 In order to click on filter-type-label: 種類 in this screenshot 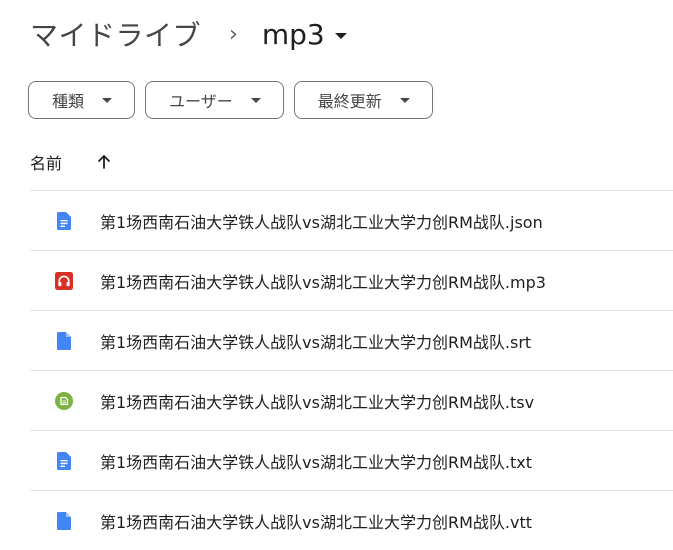, I will do `click(68, 101)`.